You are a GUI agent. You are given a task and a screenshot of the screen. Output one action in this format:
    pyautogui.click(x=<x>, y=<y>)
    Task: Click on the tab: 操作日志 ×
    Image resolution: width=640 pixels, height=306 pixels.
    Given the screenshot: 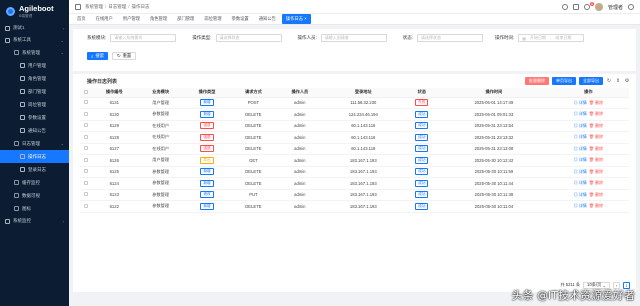 What is the action you would take?
    pyautogui.click(x=296, y=19)
    